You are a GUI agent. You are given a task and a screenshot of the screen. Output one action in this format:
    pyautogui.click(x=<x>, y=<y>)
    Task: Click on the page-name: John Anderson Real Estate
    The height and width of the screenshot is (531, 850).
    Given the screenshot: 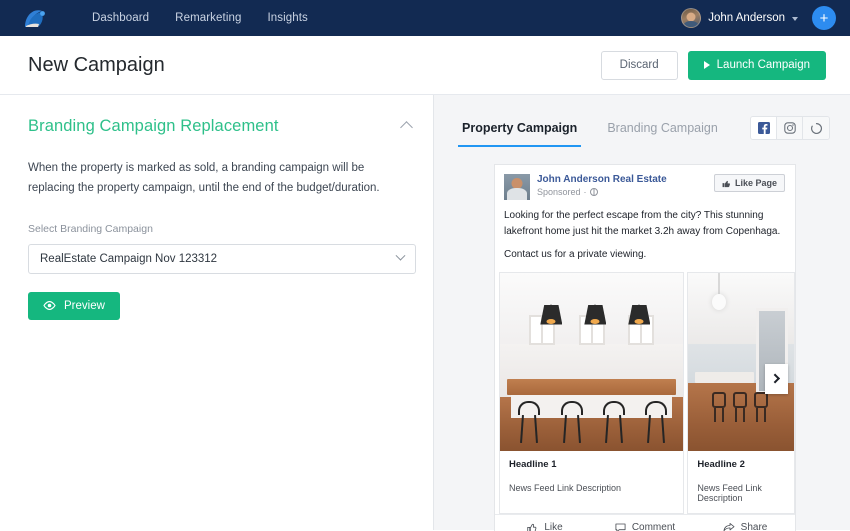 What is the action you would take?
    pyautogui.click(x=602, y=179)
    